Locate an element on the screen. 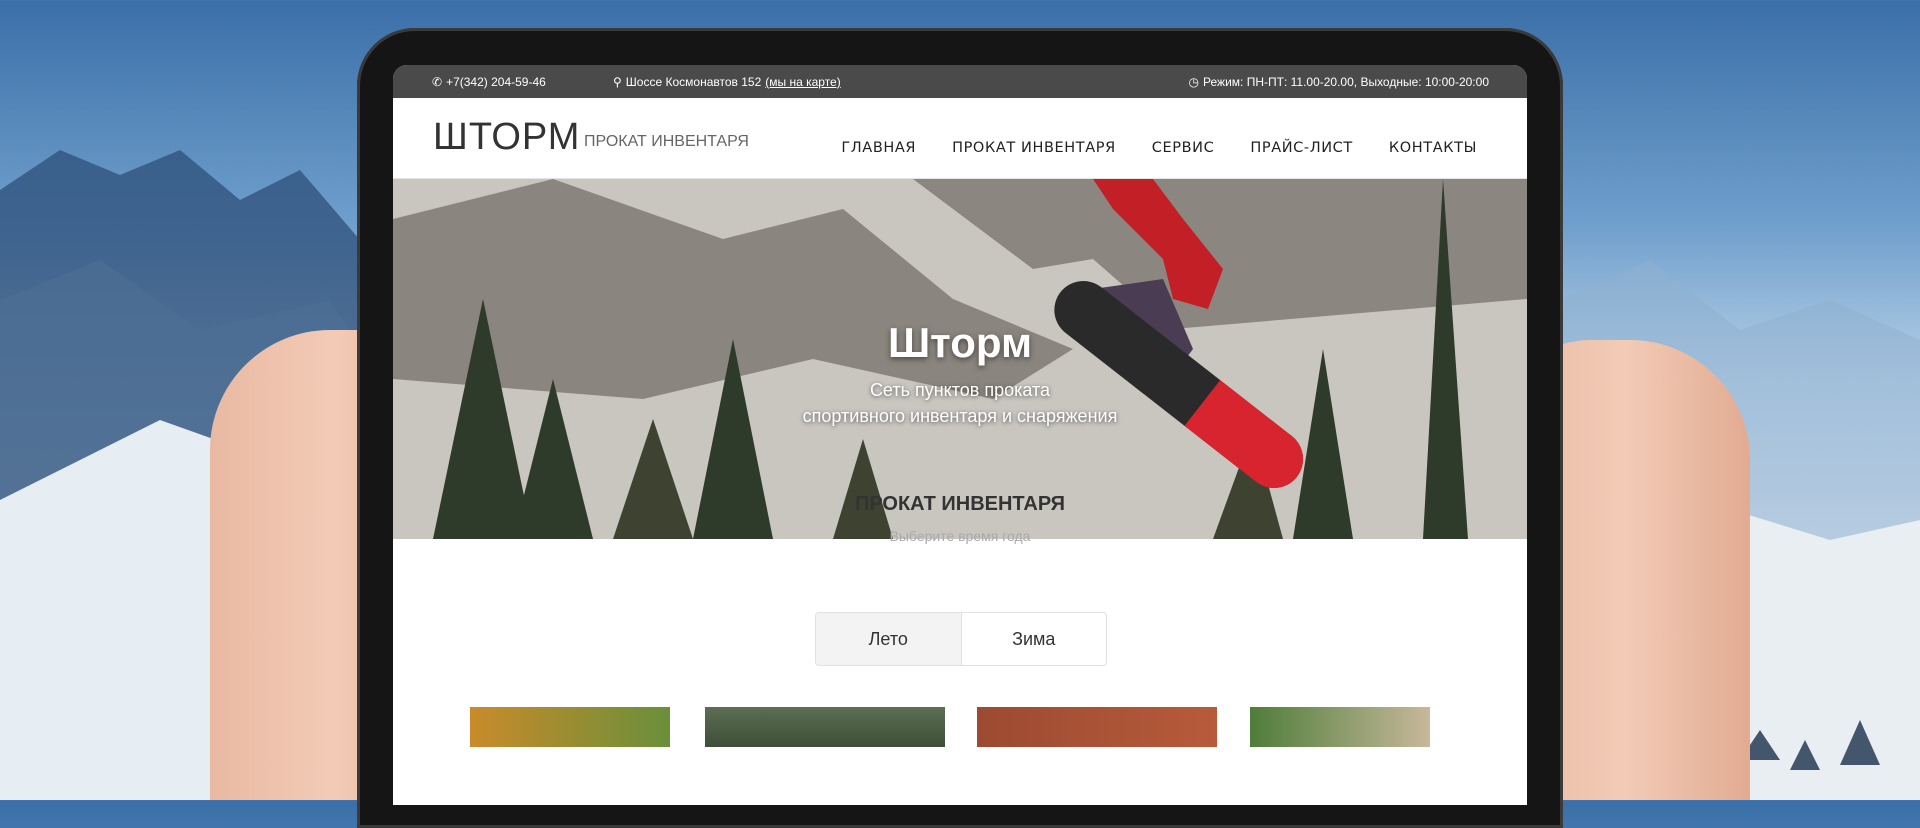 The width and height of the screenshot is (1920, 828). rental-section-title: ПРОКАТ ИНВЕНТАРЯ is located at coordinates (960, 504).